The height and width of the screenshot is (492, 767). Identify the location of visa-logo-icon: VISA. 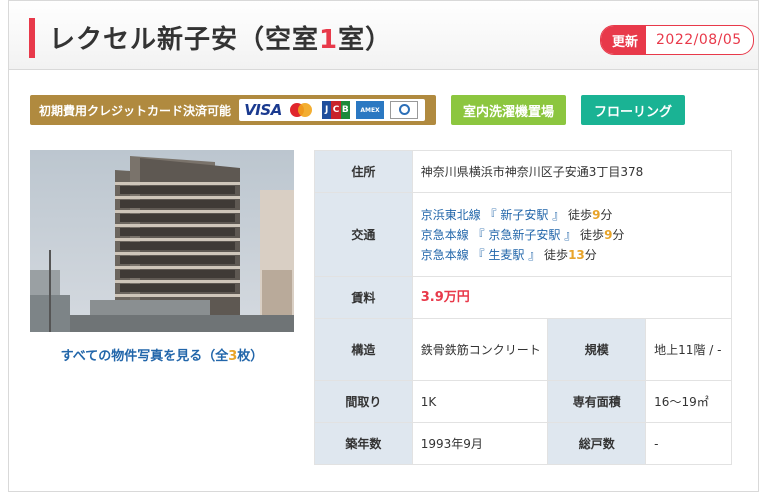
(263, 110).